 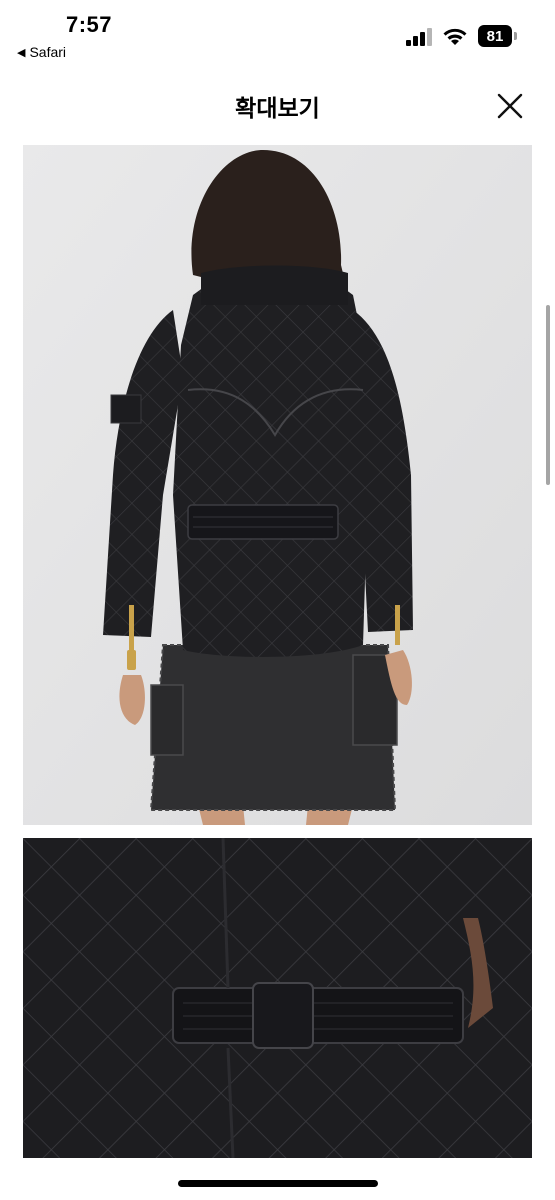 I want to click on battery-icon: 81, so click(x=498, y=36).